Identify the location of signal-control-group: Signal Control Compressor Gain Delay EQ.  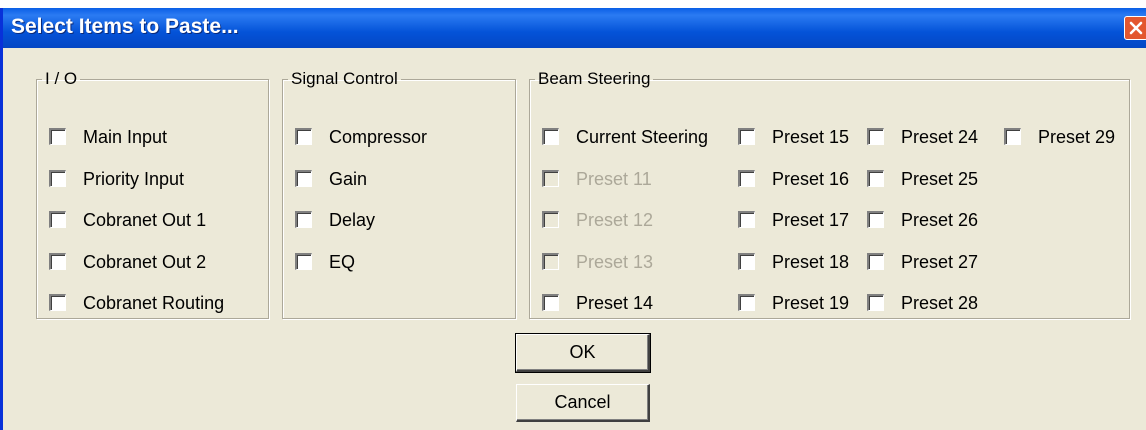
(399, 194).